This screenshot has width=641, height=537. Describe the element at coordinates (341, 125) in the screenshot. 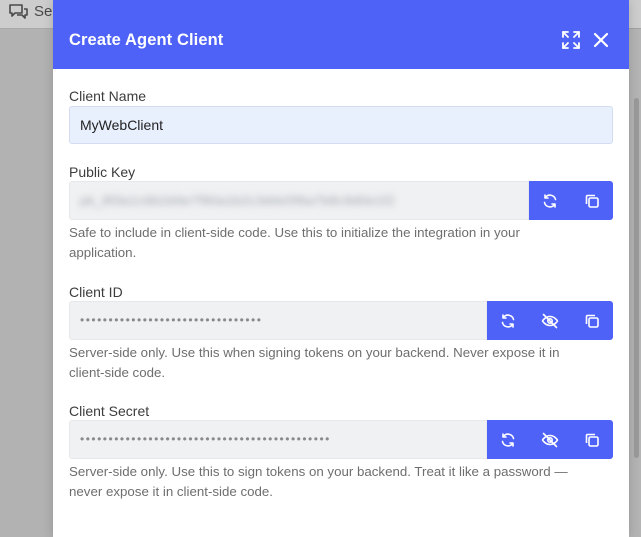

I see `client-name-input` at that location.